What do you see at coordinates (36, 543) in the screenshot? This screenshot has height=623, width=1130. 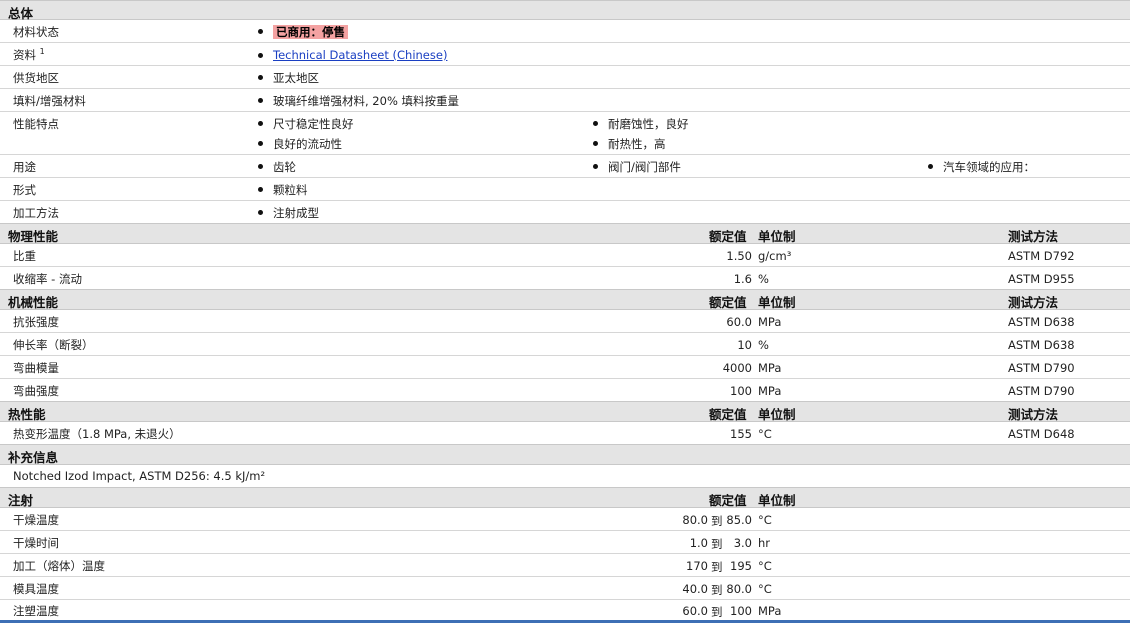 I see `property-name: 干燥时间` at bounding box center [36, 543].